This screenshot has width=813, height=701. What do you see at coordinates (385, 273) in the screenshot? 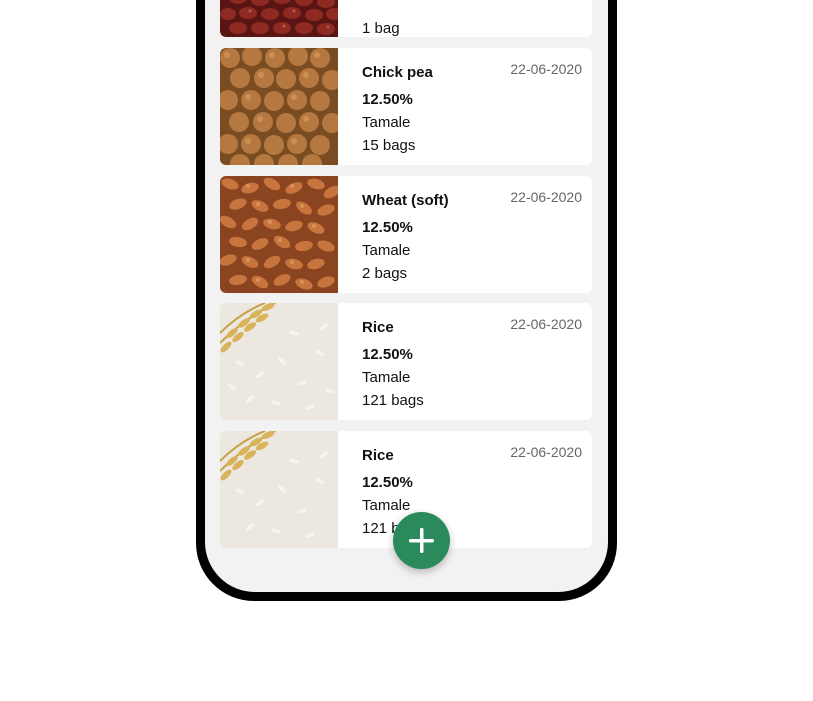
I see `item-quantity: 2 bags` at bounding box center [385, 273].